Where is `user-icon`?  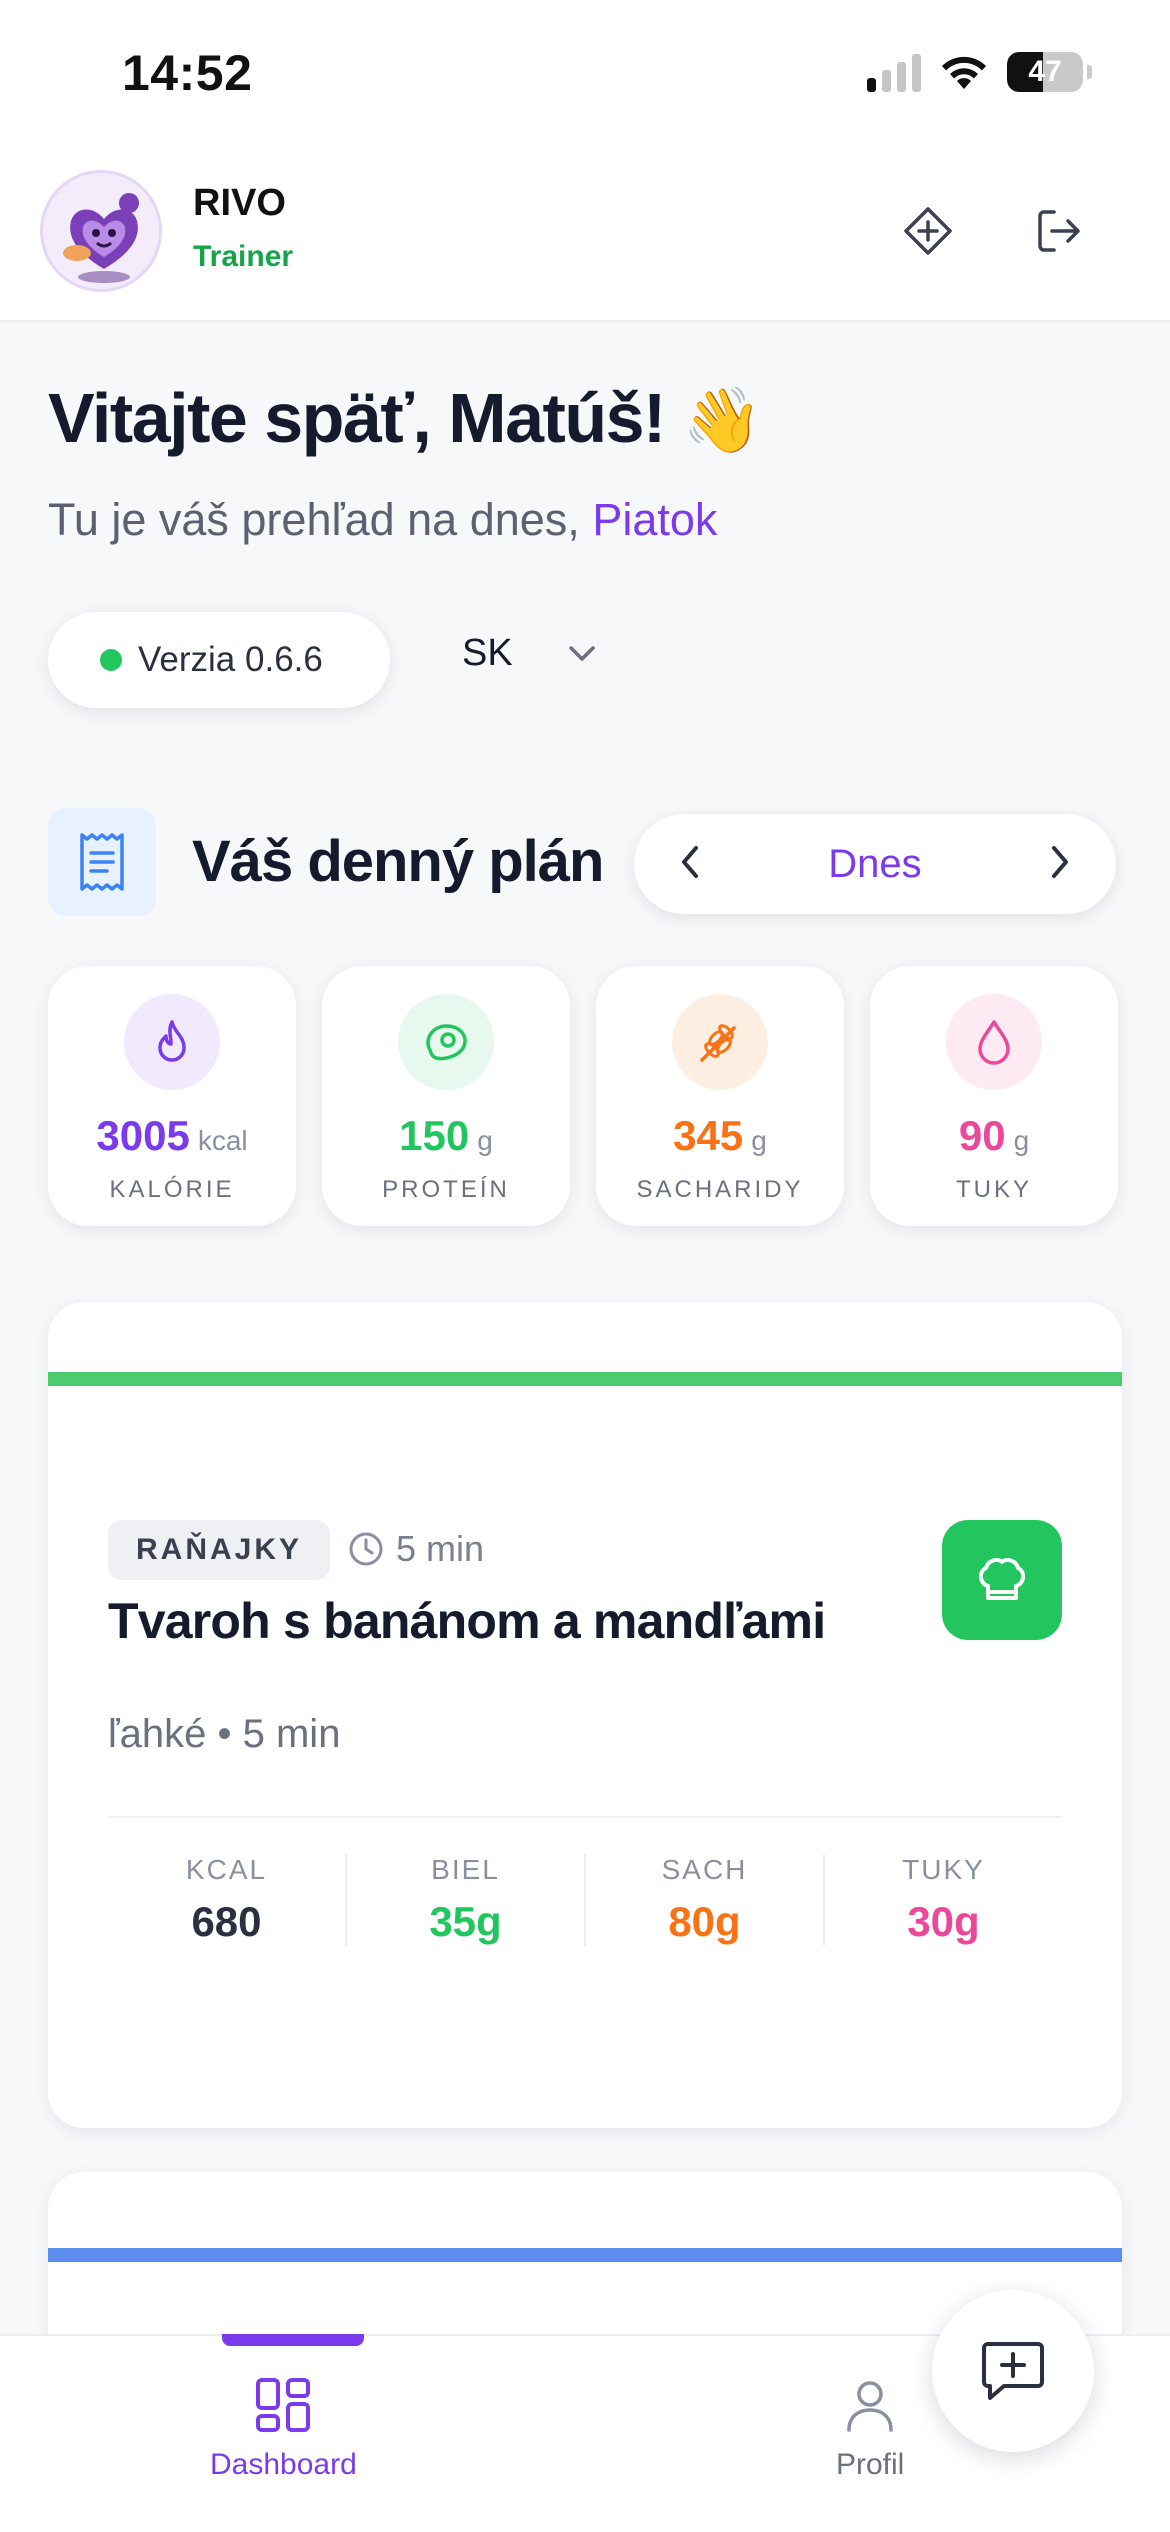
user-icon is located at coordinates (870, 2406).